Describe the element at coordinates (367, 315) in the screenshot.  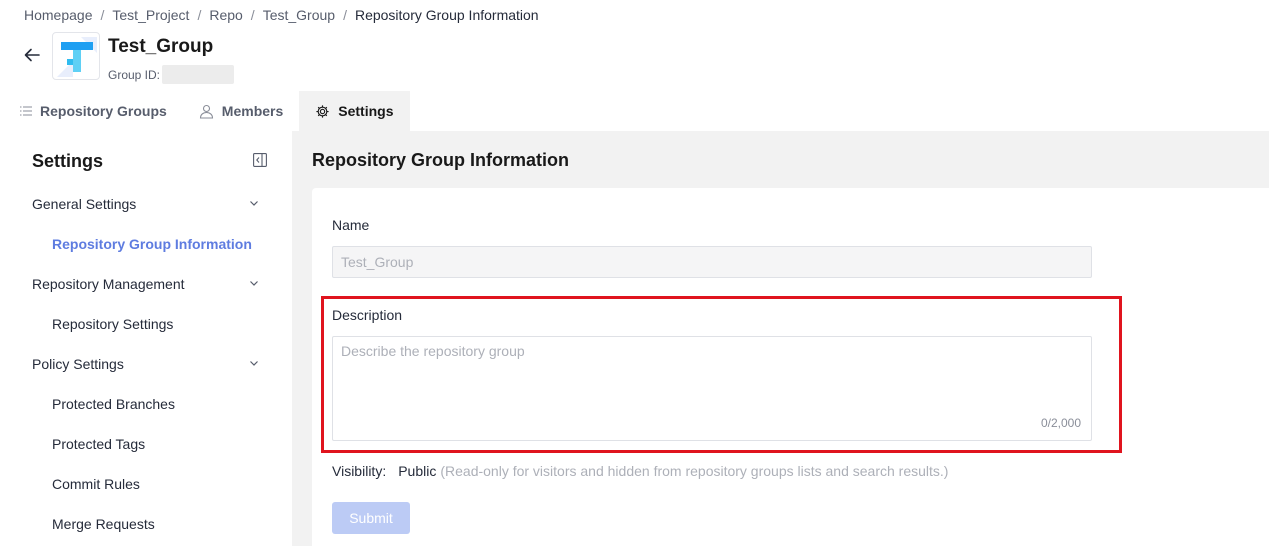
I see `description-label: Description` at that location.